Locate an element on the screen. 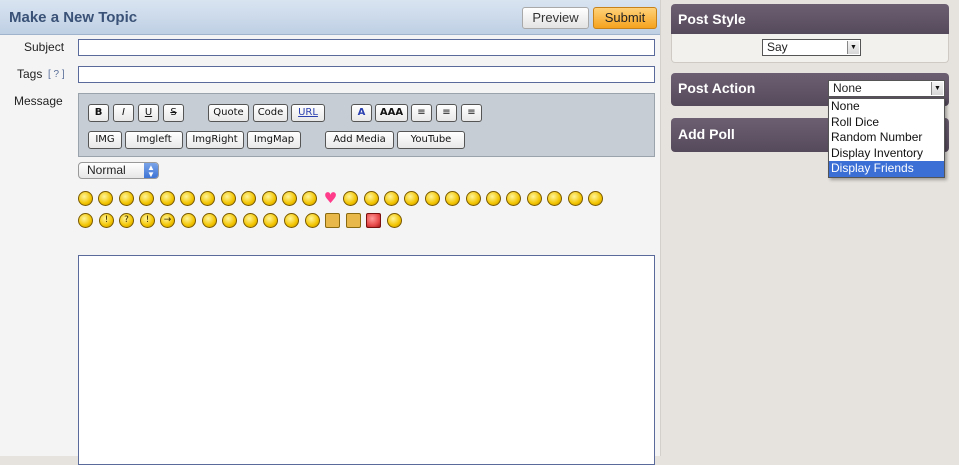 The width and height of the screenshot is (959, 465). post-action-title: Post Action is located at coordinates (717, 88).